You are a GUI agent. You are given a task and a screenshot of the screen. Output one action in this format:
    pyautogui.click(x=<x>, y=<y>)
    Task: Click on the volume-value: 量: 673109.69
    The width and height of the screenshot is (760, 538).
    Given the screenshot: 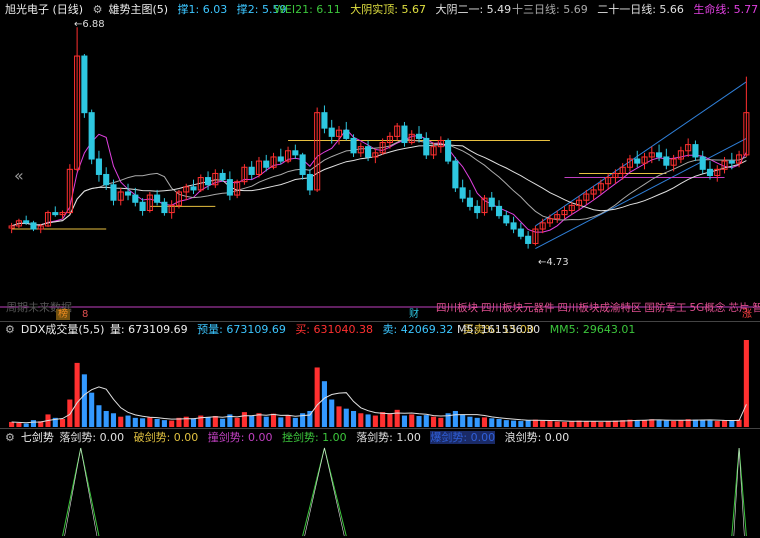 What is the action you would take?
    pyautogui.click(x=148, y=329)
    